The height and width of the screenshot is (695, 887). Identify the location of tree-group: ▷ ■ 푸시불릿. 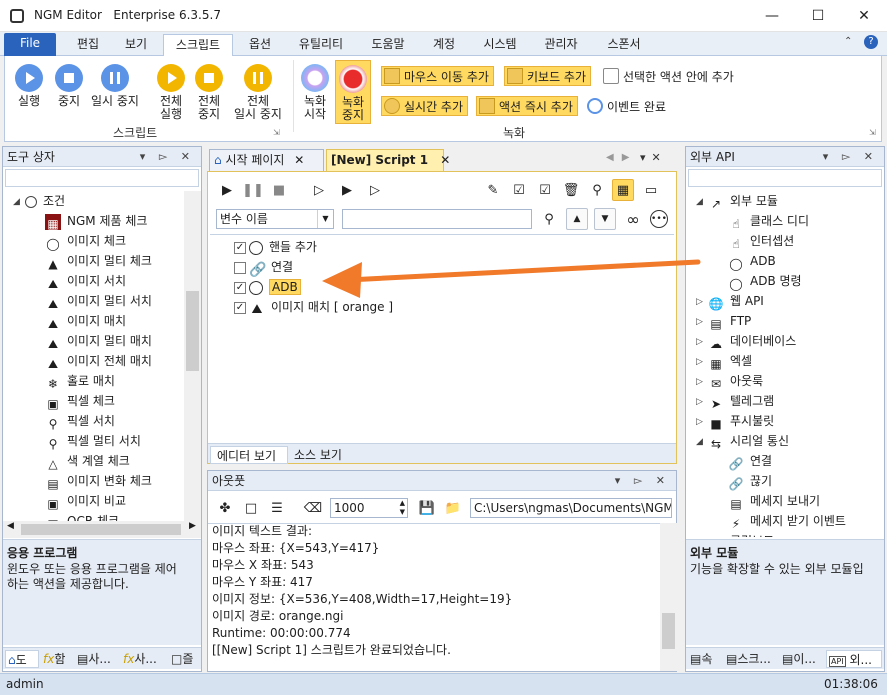
(735, 421).